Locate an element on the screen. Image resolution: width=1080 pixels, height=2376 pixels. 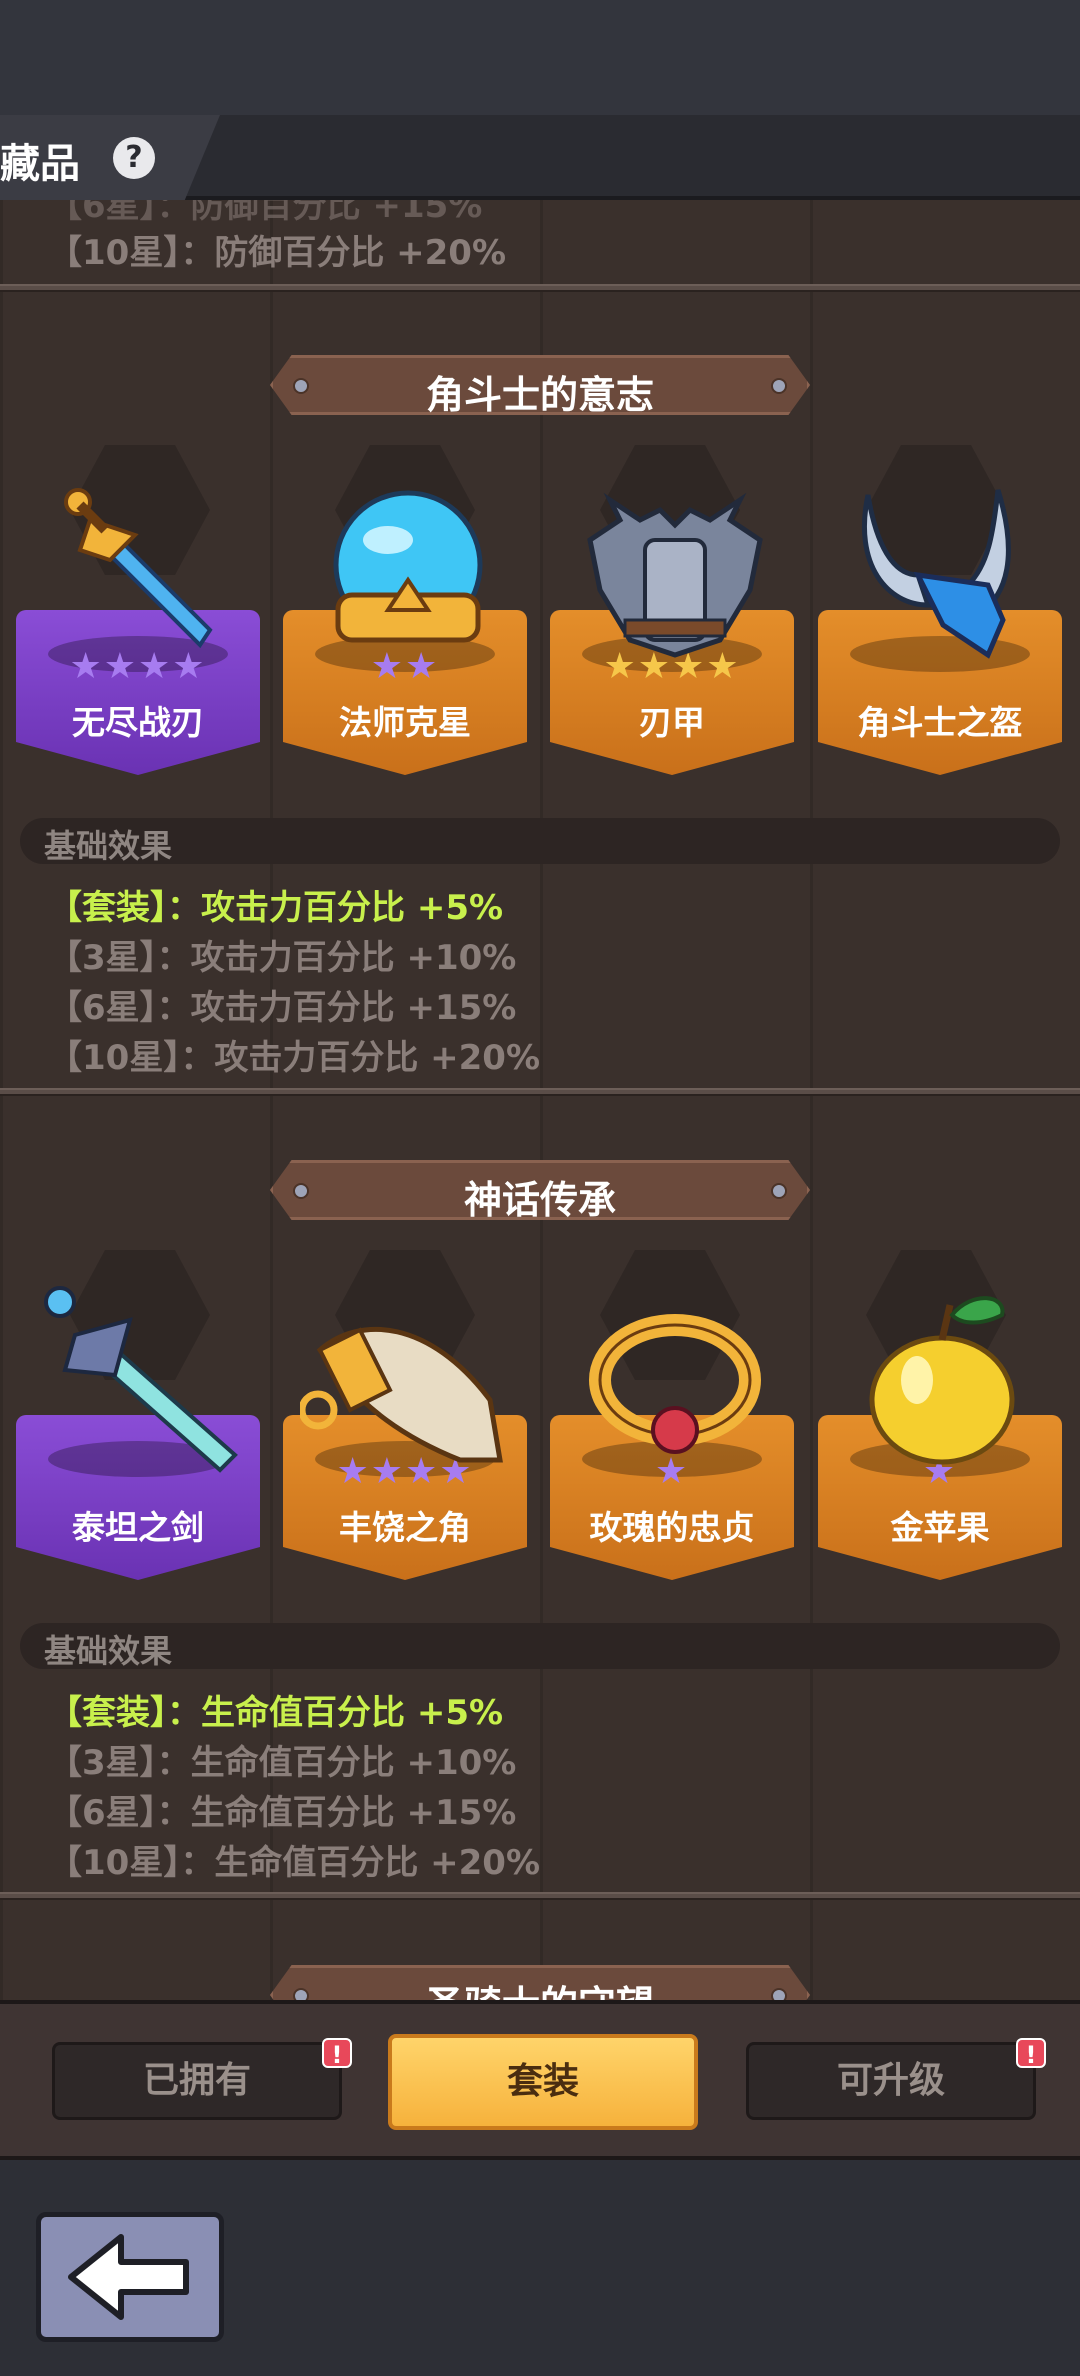
prev-effect-line: 【10星】：防御百分比 +20% is located at coordinates (277, 253).